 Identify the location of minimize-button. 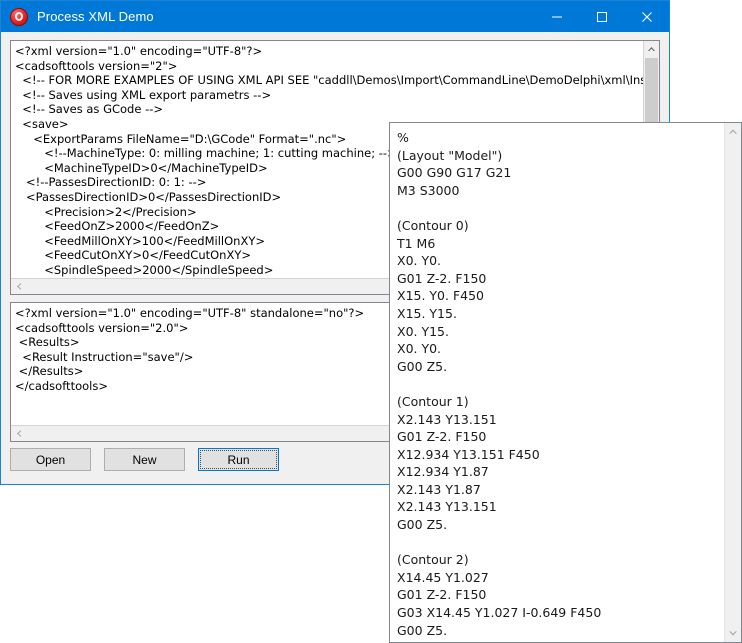
(556, 16).